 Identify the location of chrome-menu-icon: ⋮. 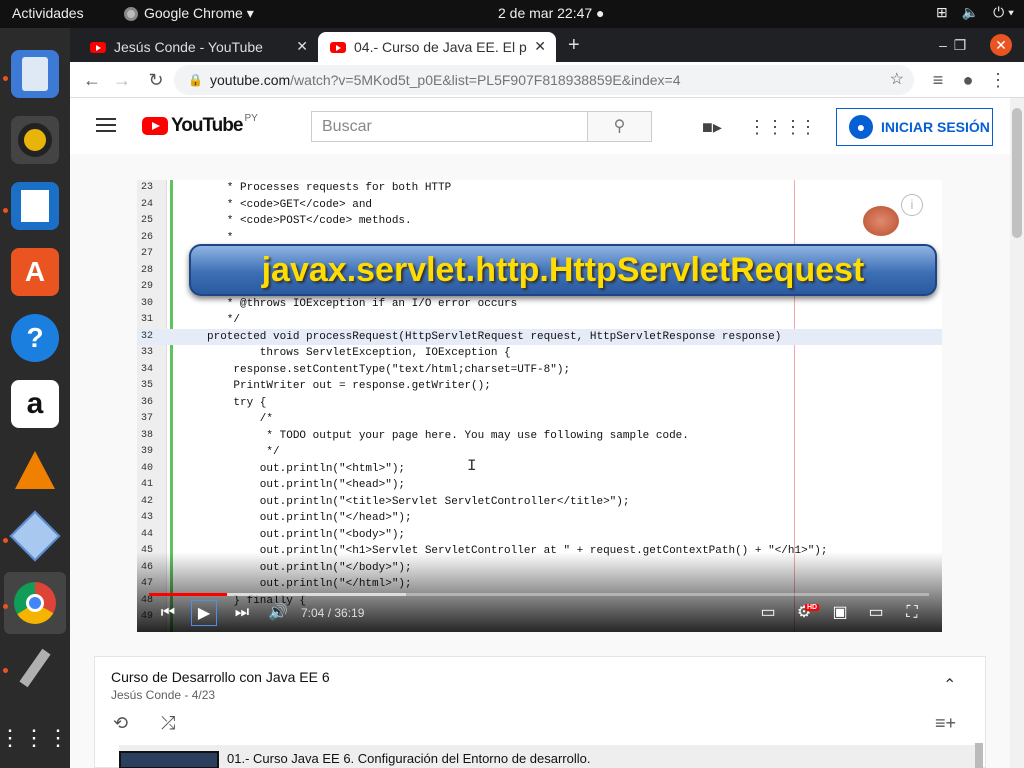
(998, 80).